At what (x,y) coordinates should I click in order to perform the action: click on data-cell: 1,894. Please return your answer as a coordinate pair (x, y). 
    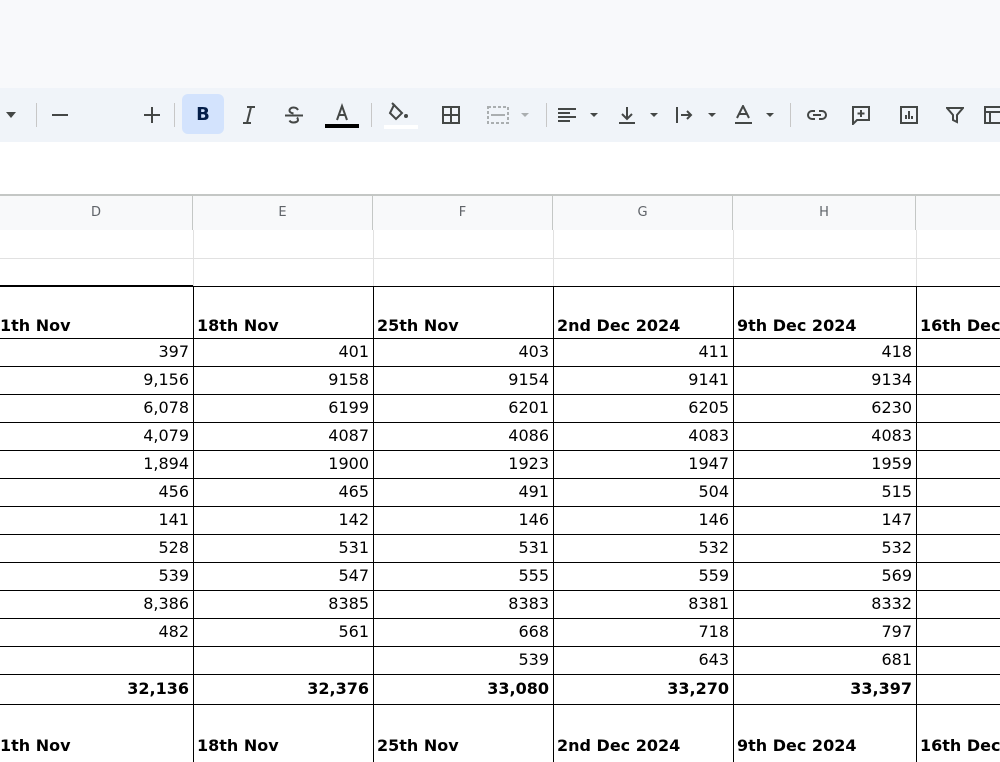
    Looking at the image, I should click on (96, 464).